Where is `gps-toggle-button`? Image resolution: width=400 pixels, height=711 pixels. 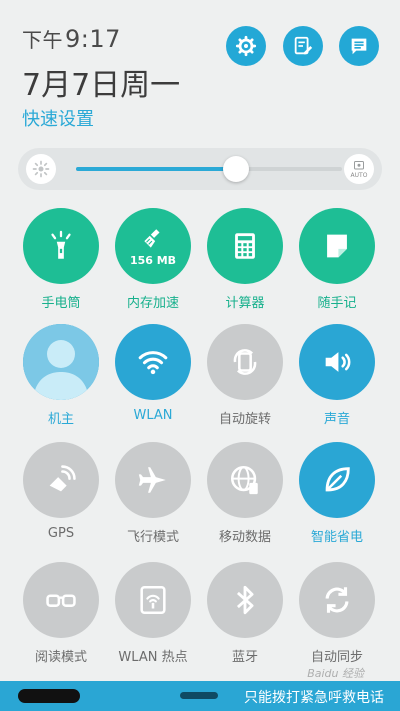 gps-toggle-button is located at coordinates (61, 480).